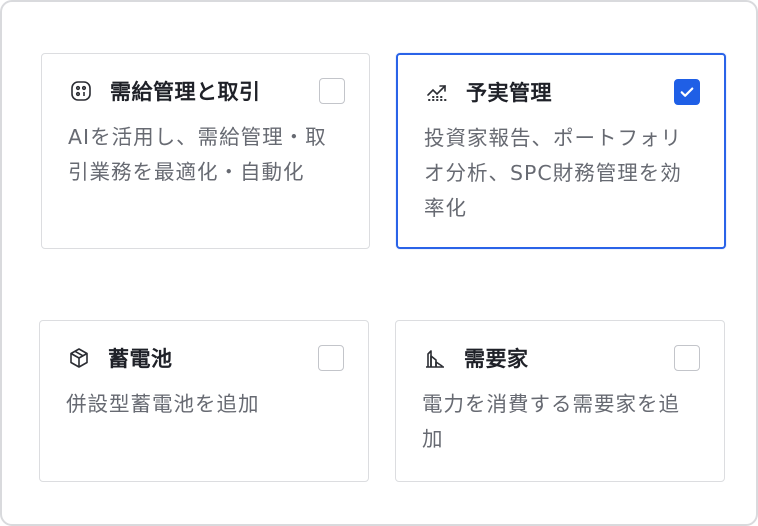 This screenshot has width=758, height=526. Describe the element at coordinates (435, 358) in the screenshot. I see `factory-icon` at that location.